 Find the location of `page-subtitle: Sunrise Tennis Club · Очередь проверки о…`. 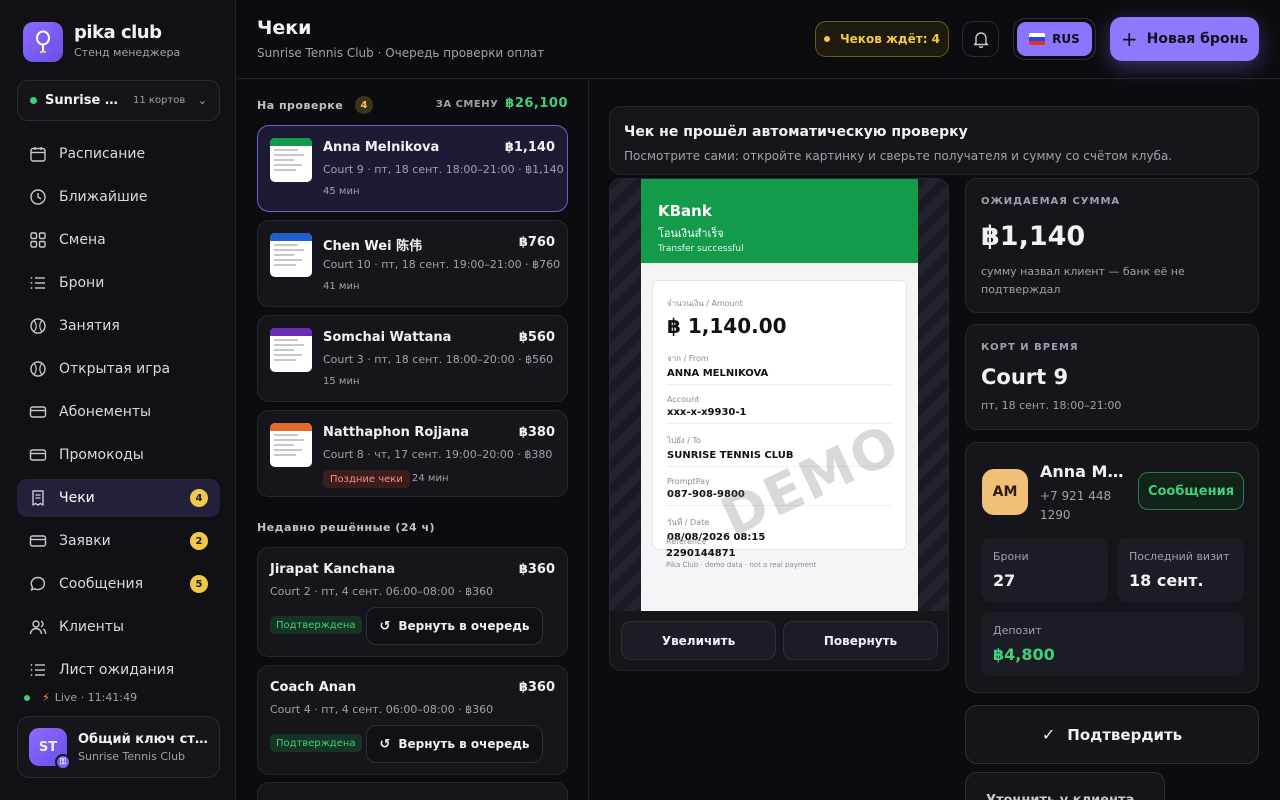

page-subtitle: Sunrise Tennis Club · Очередь проверки о… is located at coordinates (401, 53).